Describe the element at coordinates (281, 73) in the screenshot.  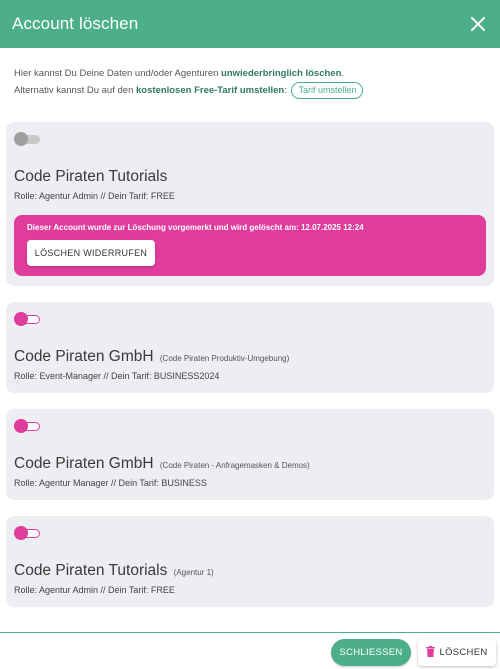
I see `intro-line-1-emphasis: unwiederbringlich löschen` at that location.